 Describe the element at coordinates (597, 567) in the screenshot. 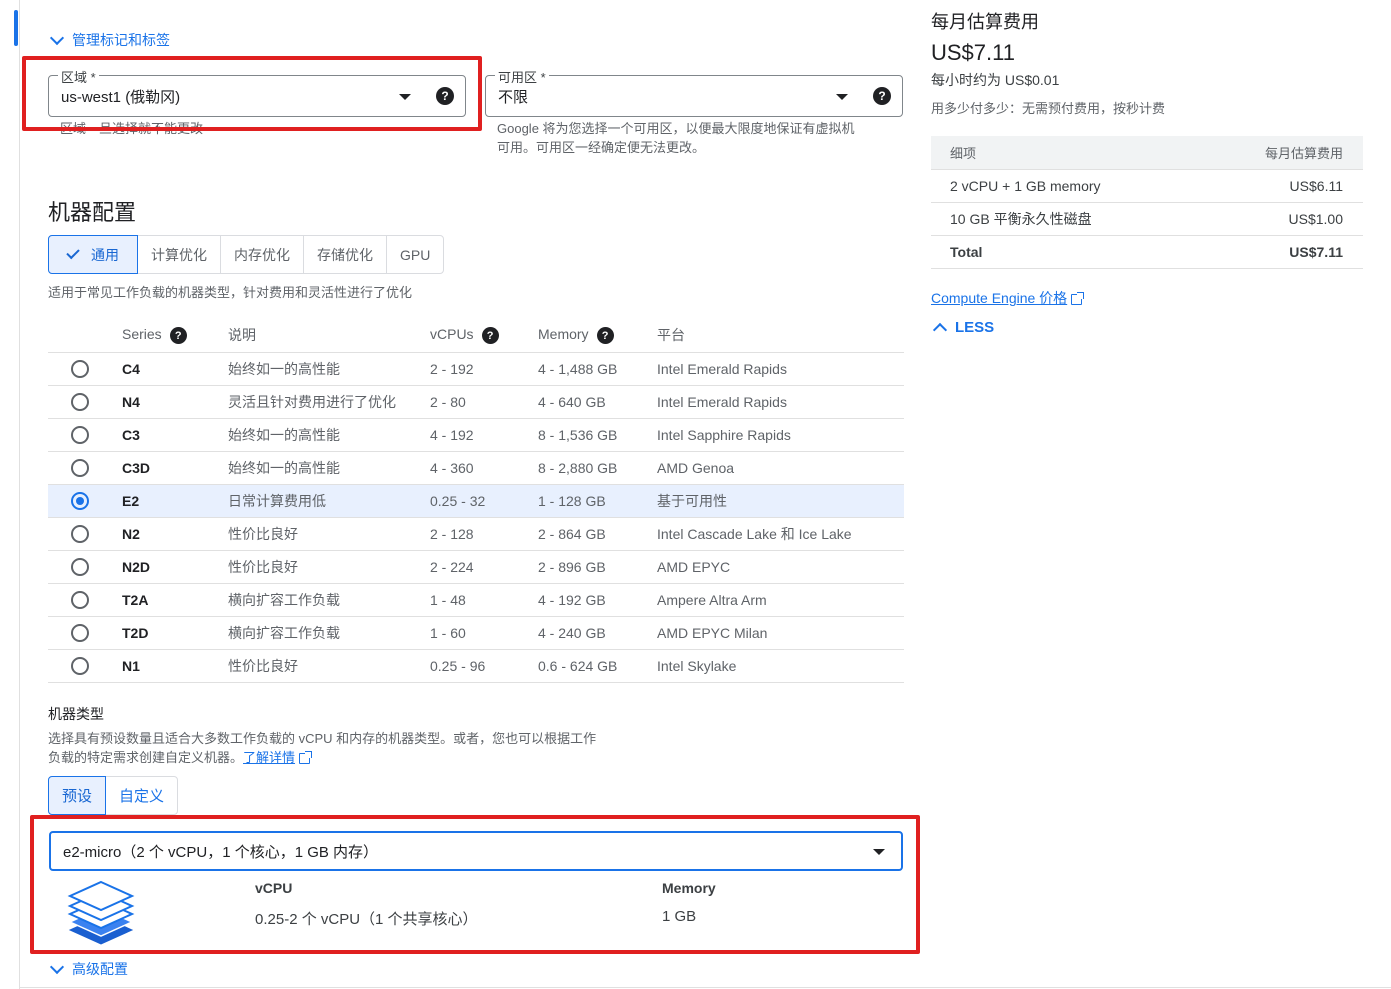

I see `series-memory: 2 - 896 GB` at that location.